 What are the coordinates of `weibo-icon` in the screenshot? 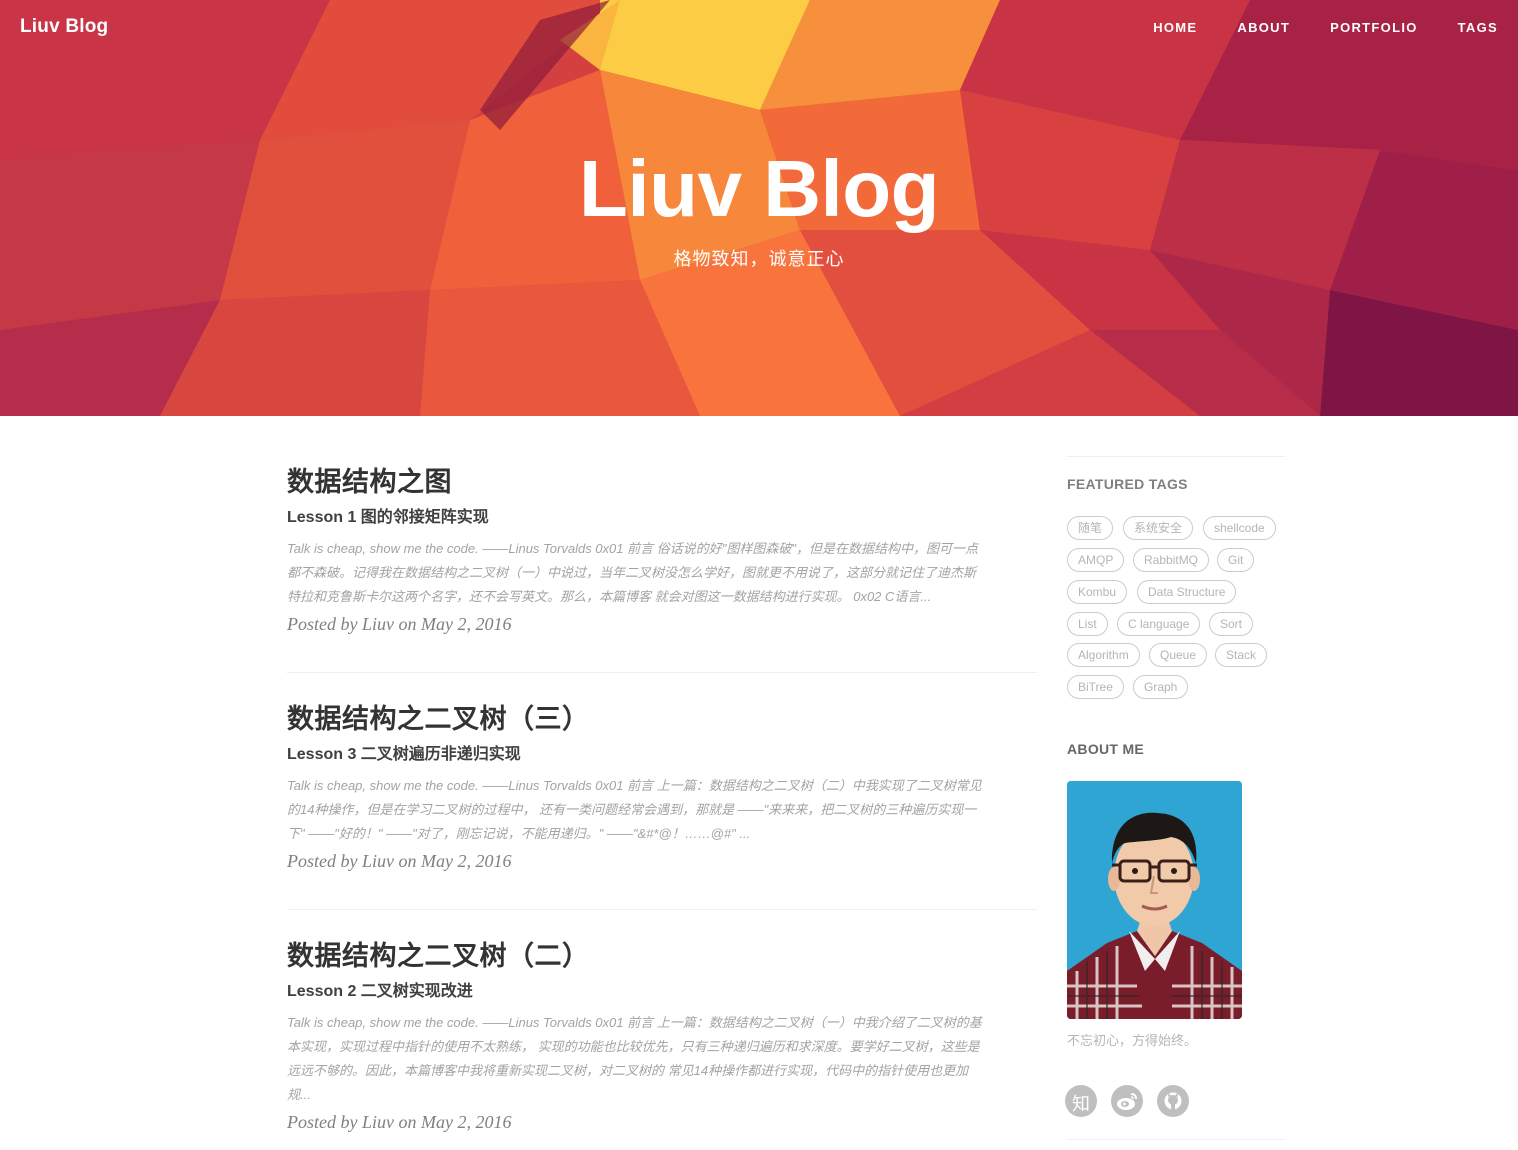 It's located at (1127, 1101).